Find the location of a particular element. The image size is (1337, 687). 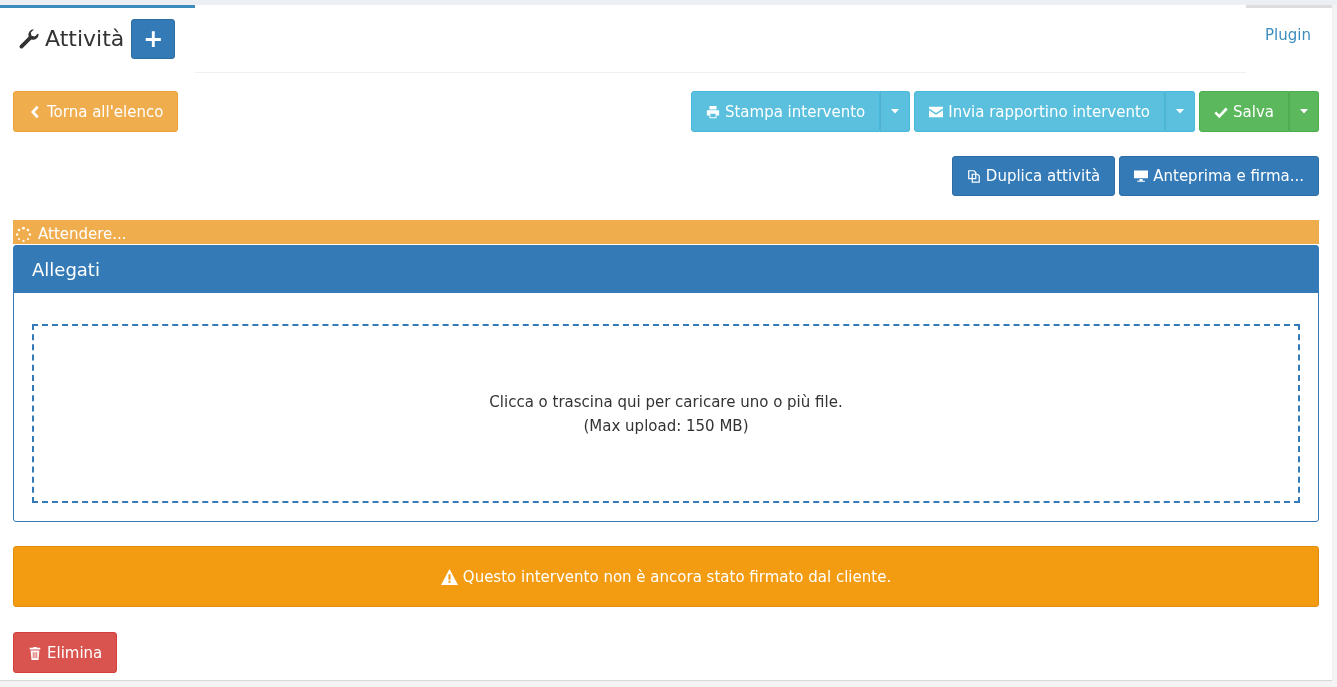

save-button: Salva is located at coordinates (1244, 111).